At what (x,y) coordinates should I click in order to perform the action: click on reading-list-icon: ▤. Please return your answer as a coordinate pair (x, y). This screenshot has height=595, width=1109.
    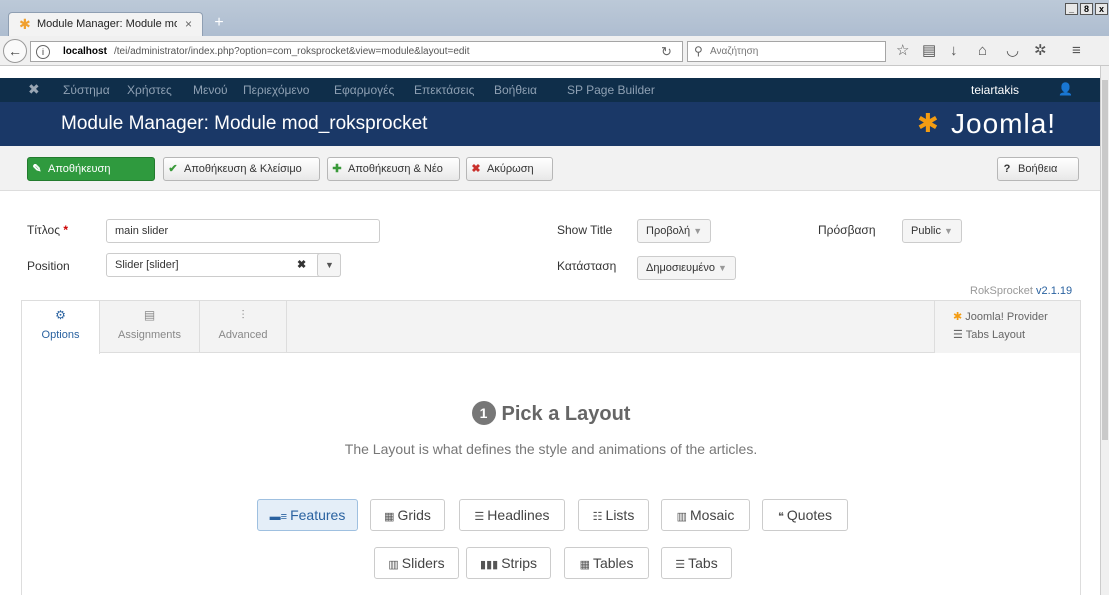
    Looking at the image, I should click on (929, 51).